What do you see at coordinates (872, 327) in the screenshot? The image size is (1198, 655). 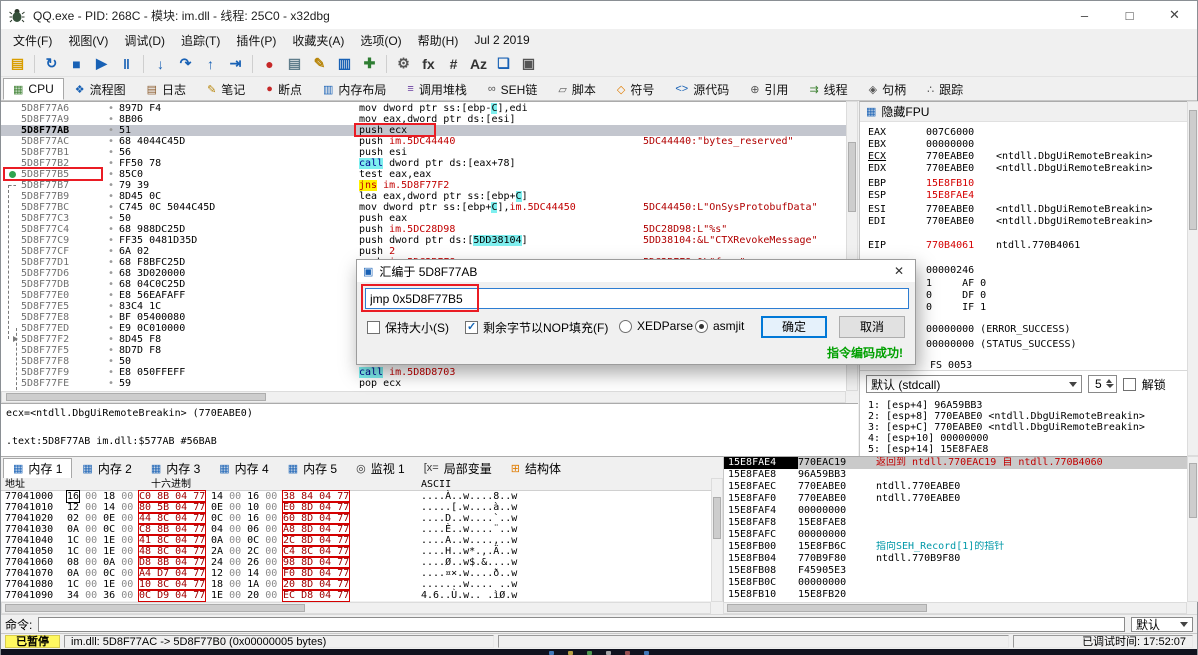 I see `cancel-button: 取消` at bounding box center [872, 327].